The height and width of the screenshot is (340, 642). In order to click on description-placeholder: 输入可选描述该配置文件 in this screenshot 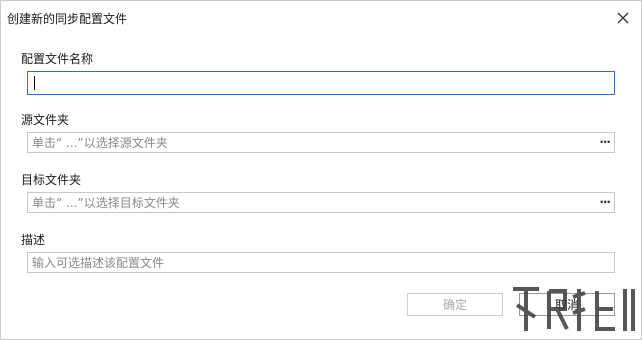, I will do `click(98, 263)`.